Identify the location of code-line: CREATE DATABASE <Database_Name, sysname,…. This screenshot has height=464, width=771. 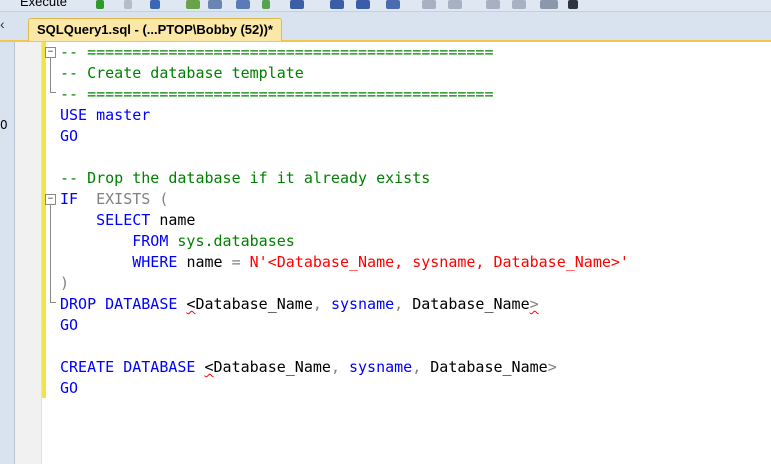
(308, 367).